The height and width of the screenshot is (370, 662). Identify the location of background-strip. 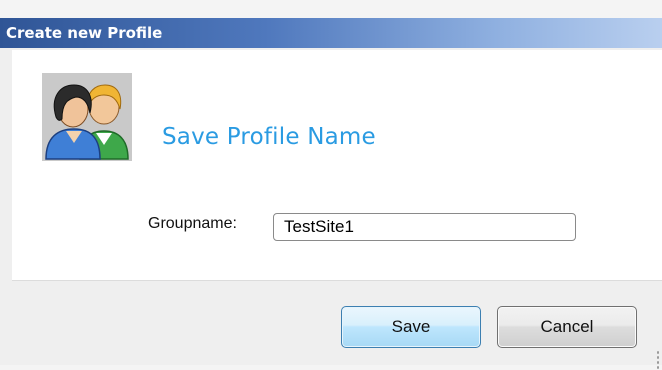
(331, 9).